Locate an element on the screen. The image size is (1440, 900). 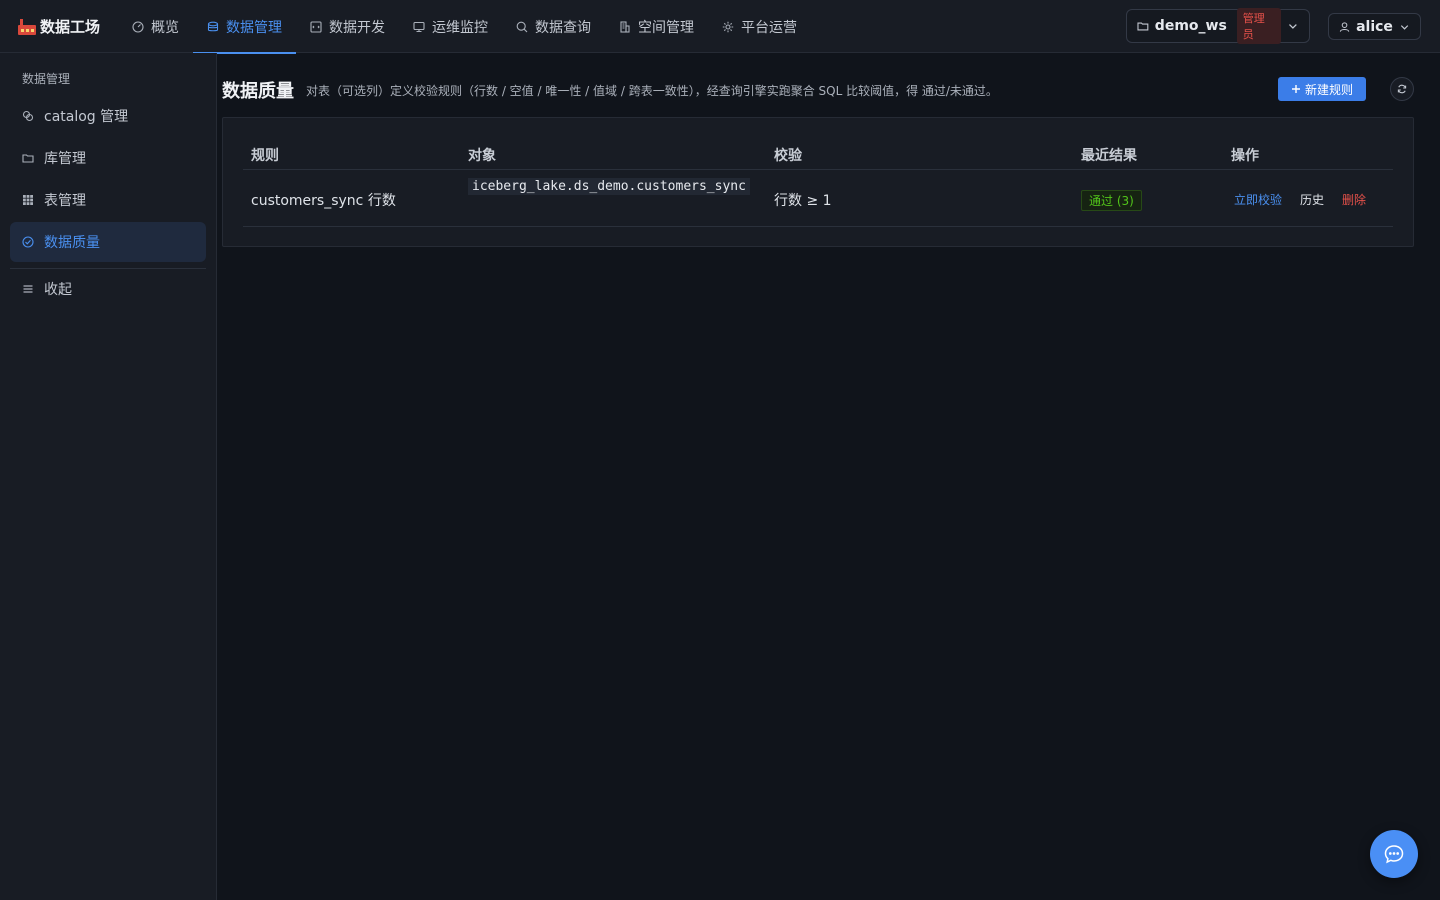
user-name: alice is located at coordinates (1374, 26).